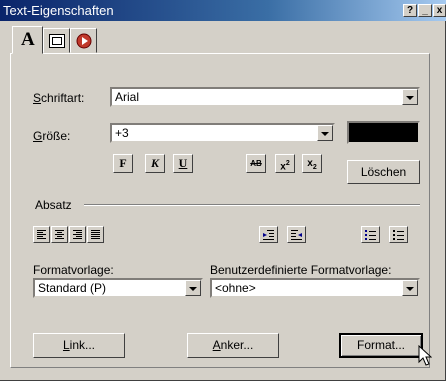  What do you see at coordinates (425, 355) in the screenshot?
I see `mouse-cursor-icon` at bounding box center [425, 355].